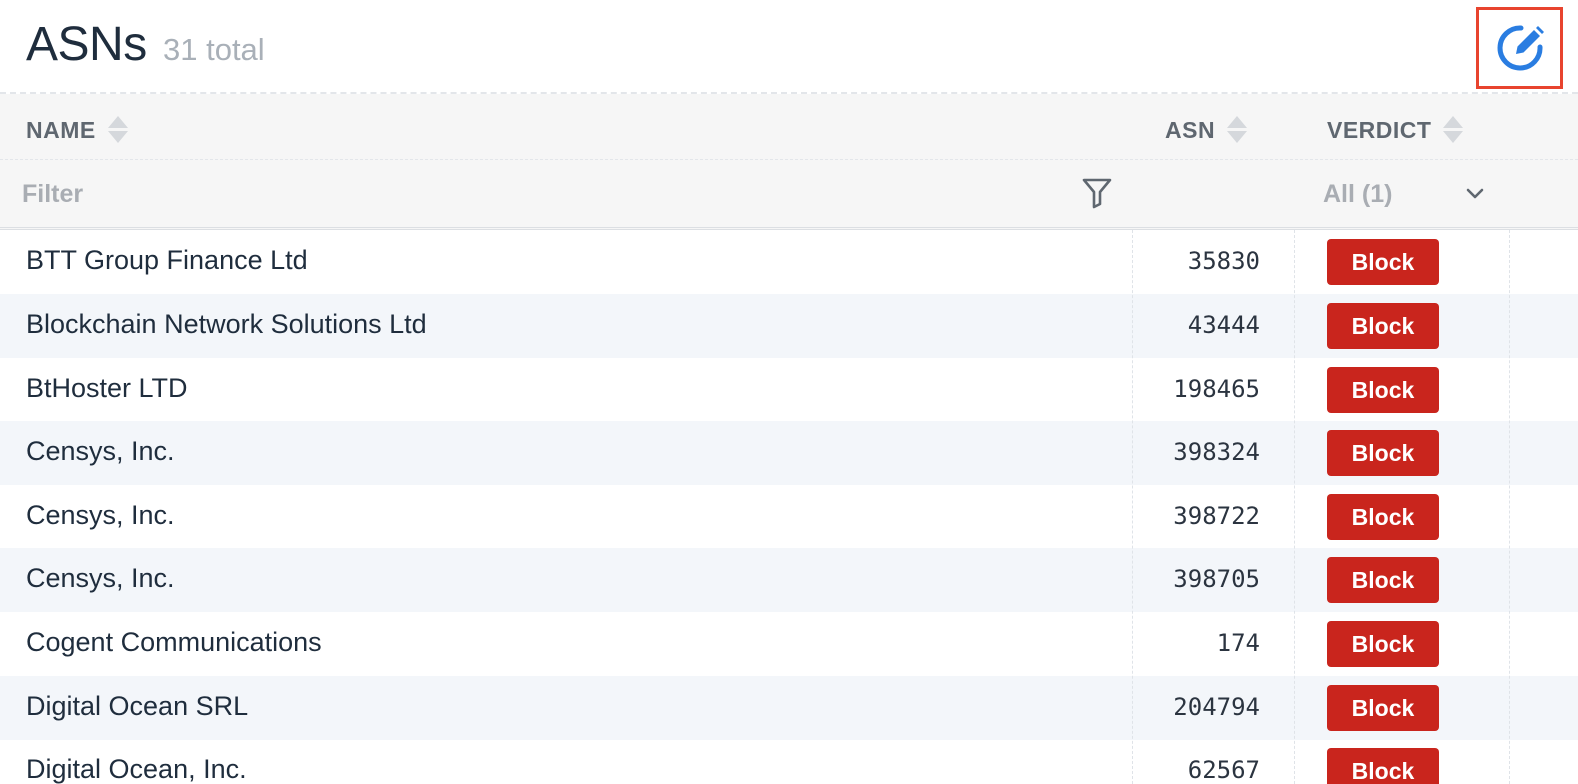 The height and width of the screenshot is (784, 1578). I want to click on column-header-name: NAME, so click(77, 130).